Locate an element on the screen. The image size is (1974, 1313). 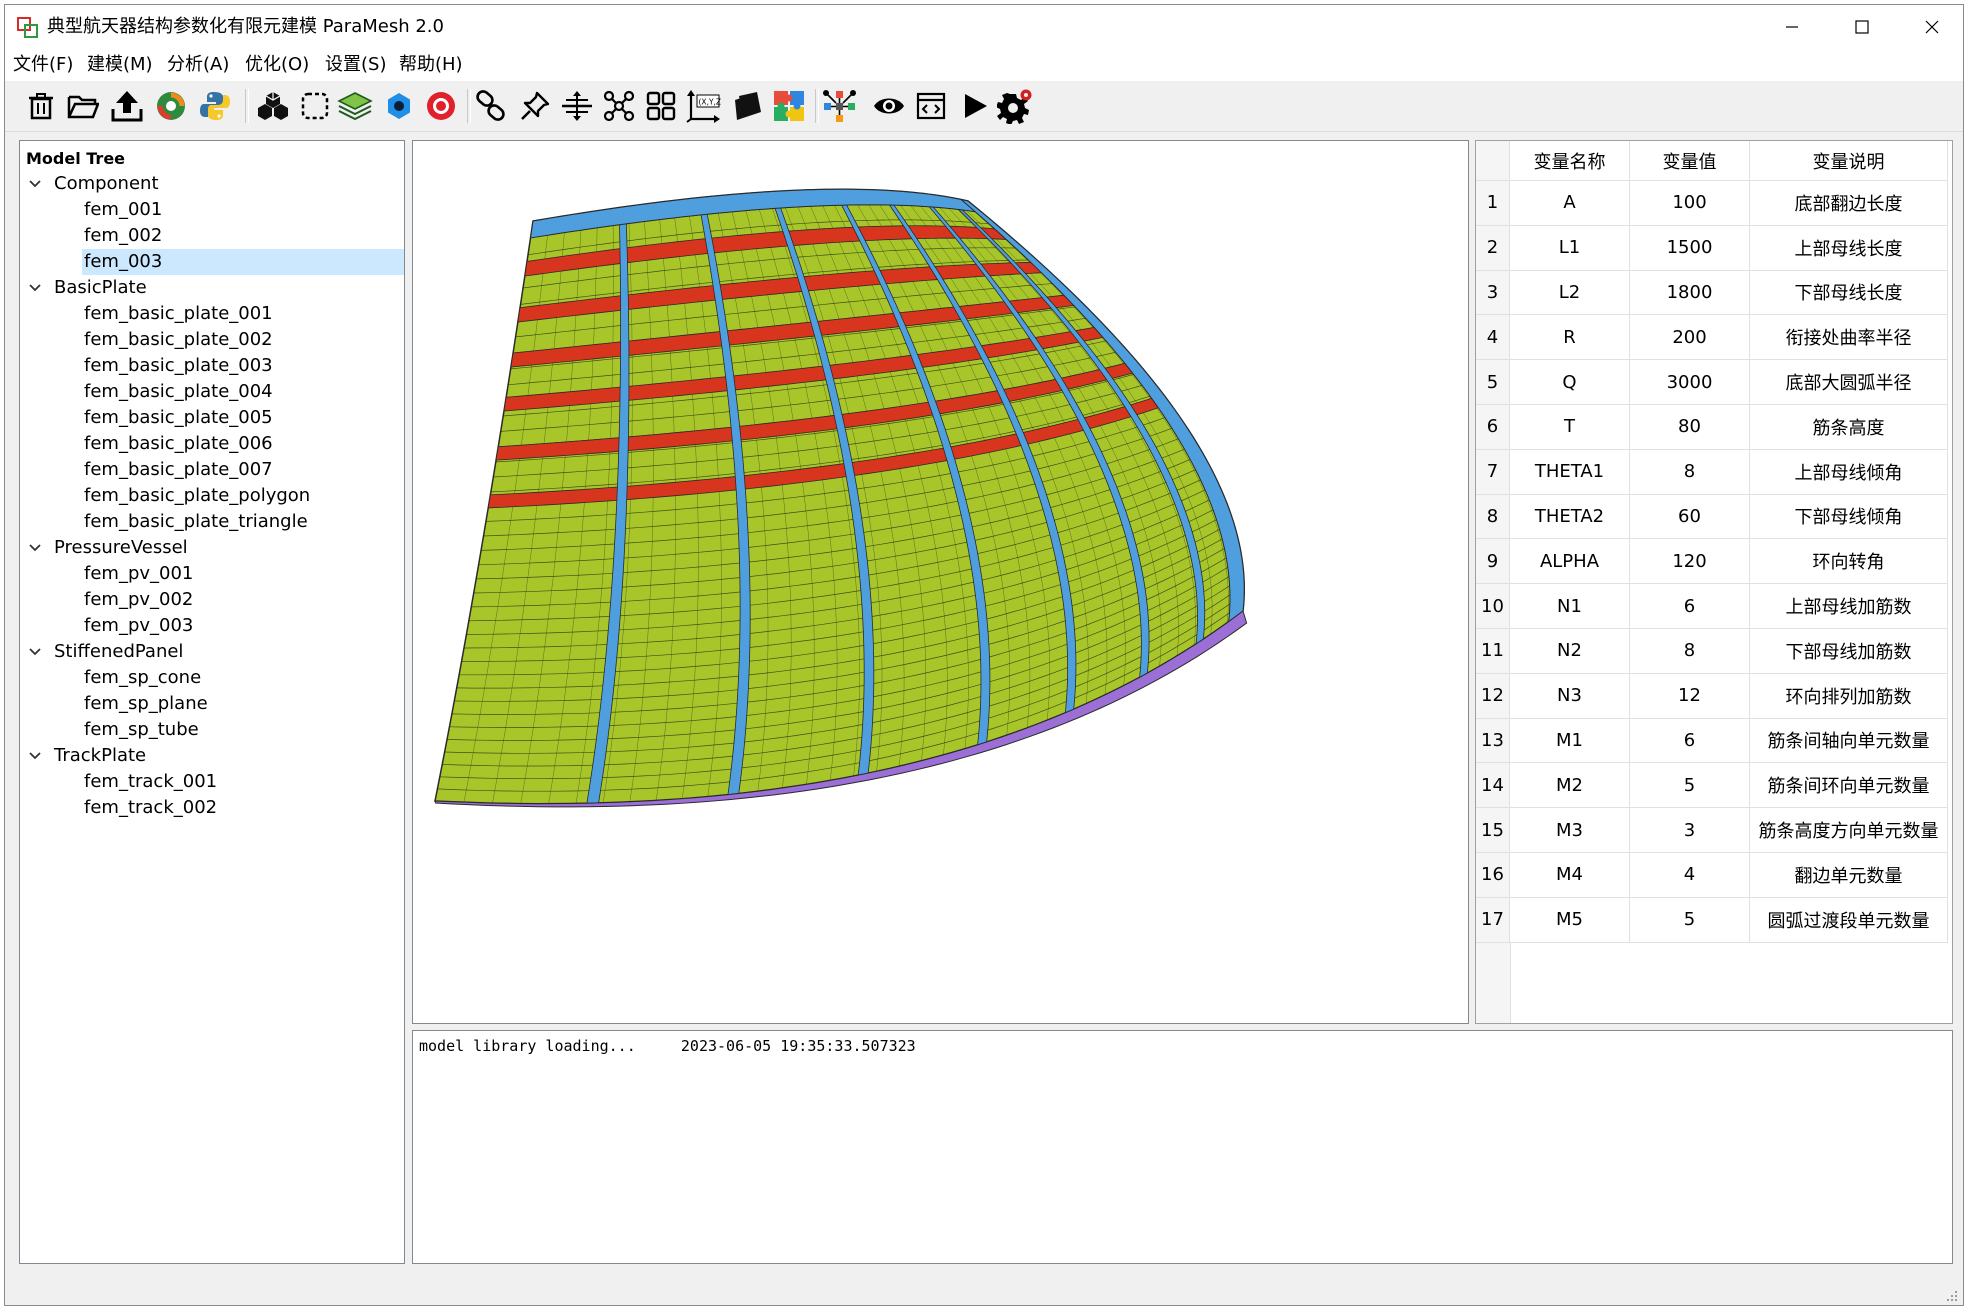
title-bar: 典型航天器结构参数化有限元建模 ParaMesh 2.0 is located at coordinates (984, 27).